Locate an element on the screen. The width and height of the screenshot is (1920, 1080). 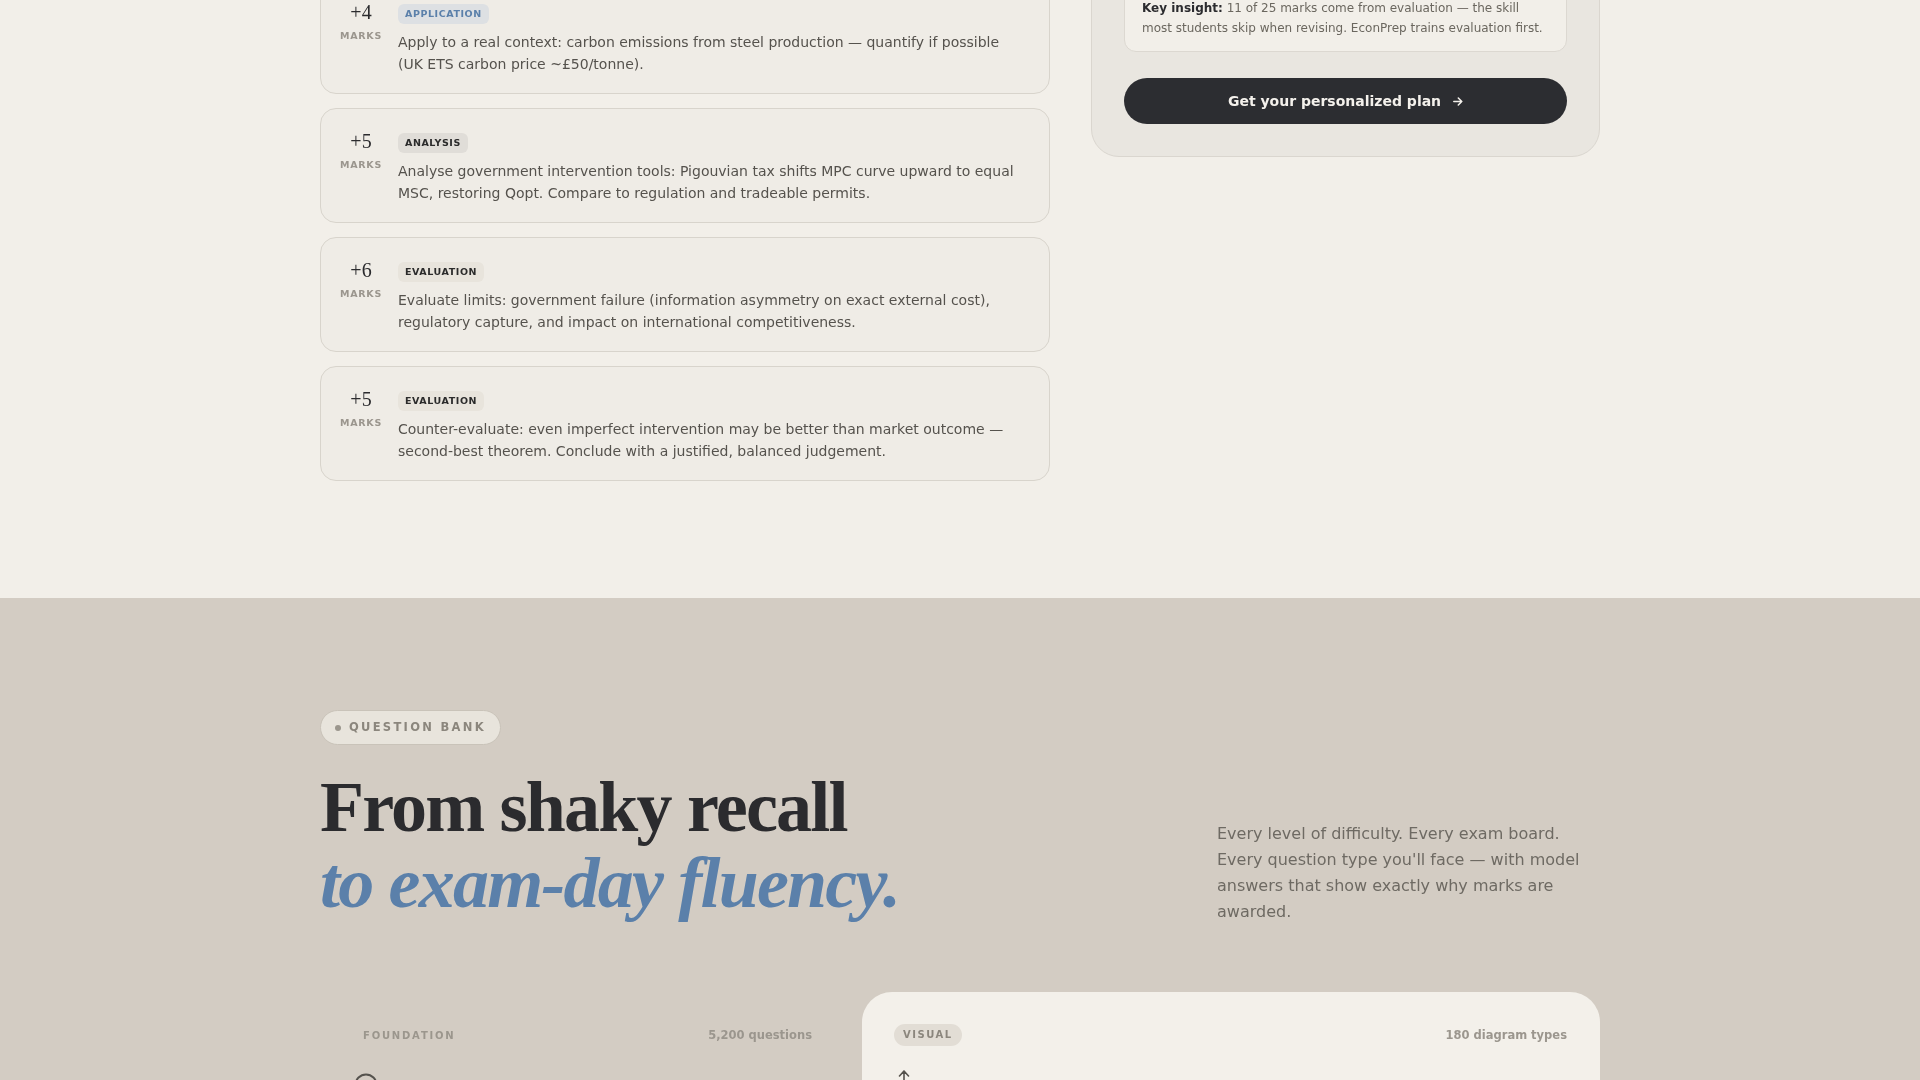
arrow-right-icon is located at coordinates (1458, 101).